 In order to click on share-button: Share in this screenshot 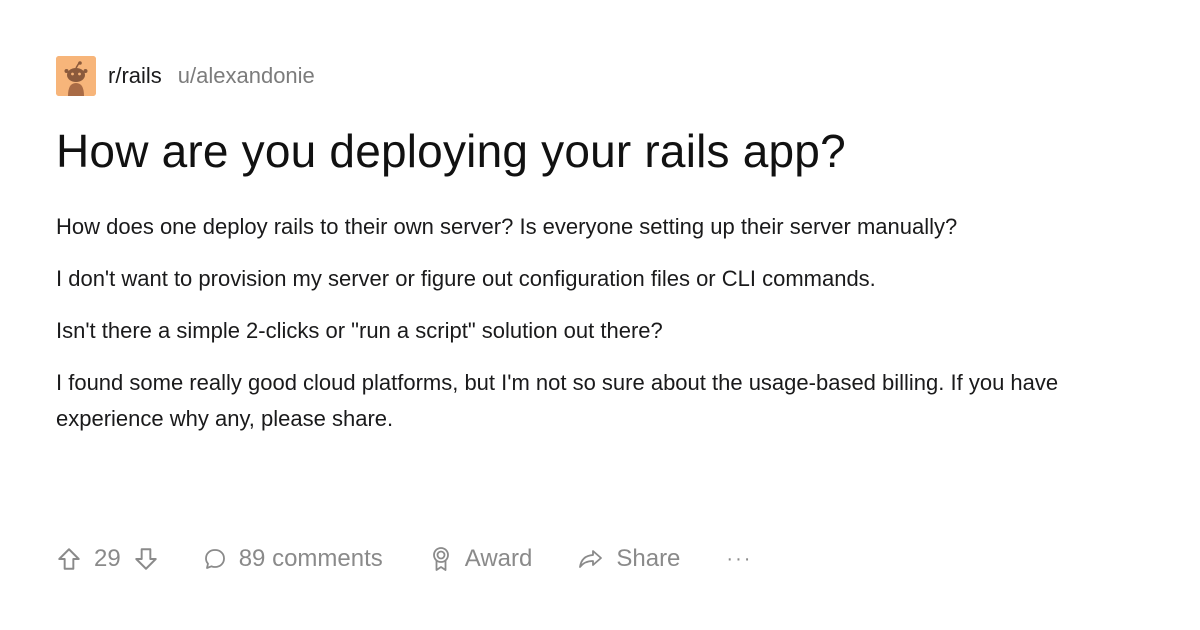, I will do `click(629, 559)`.